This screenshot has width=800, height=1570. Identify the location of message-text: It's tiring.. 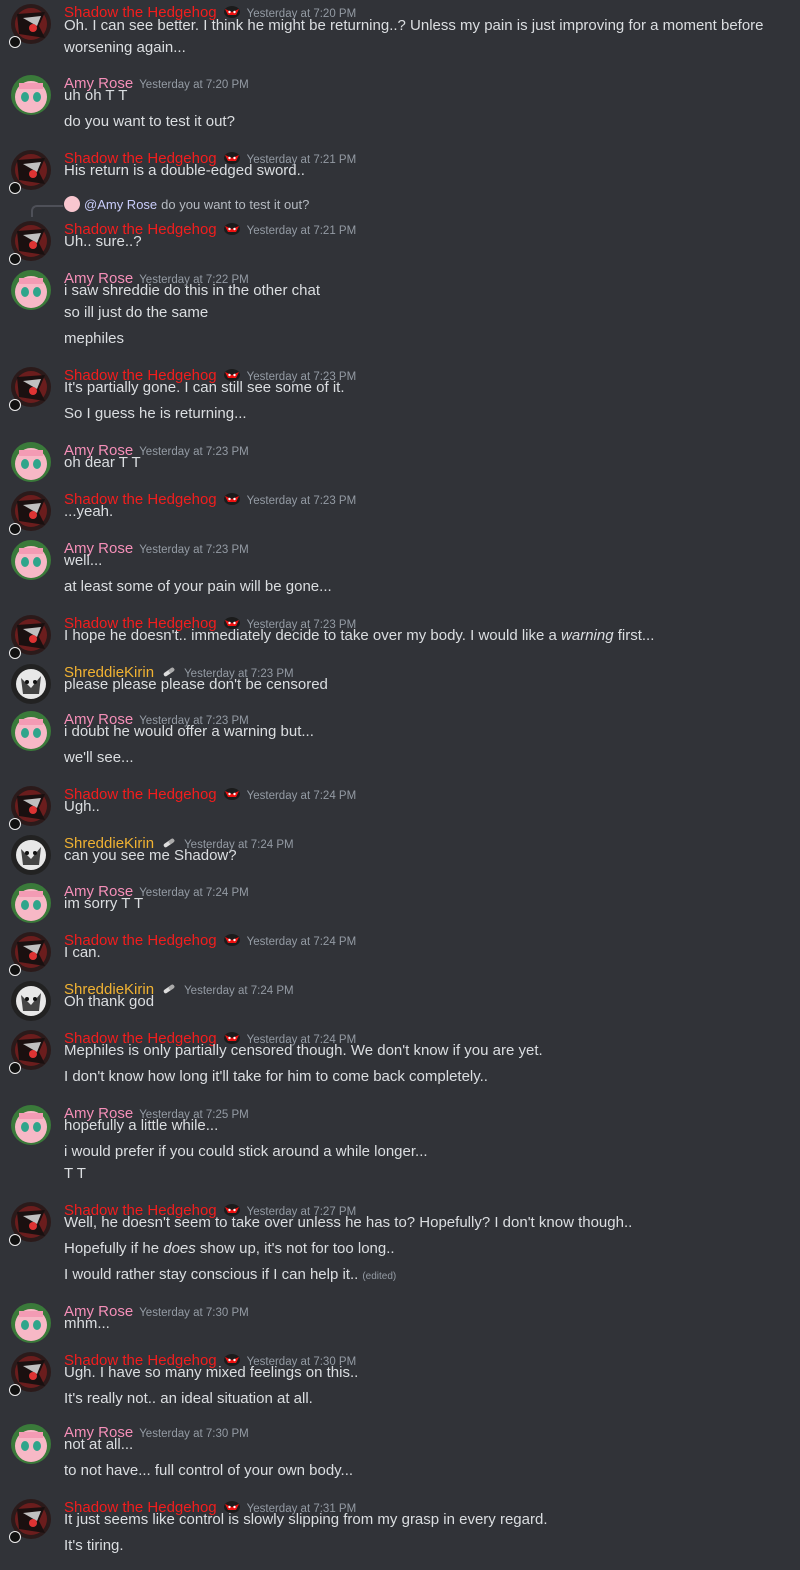
(94, 1545).